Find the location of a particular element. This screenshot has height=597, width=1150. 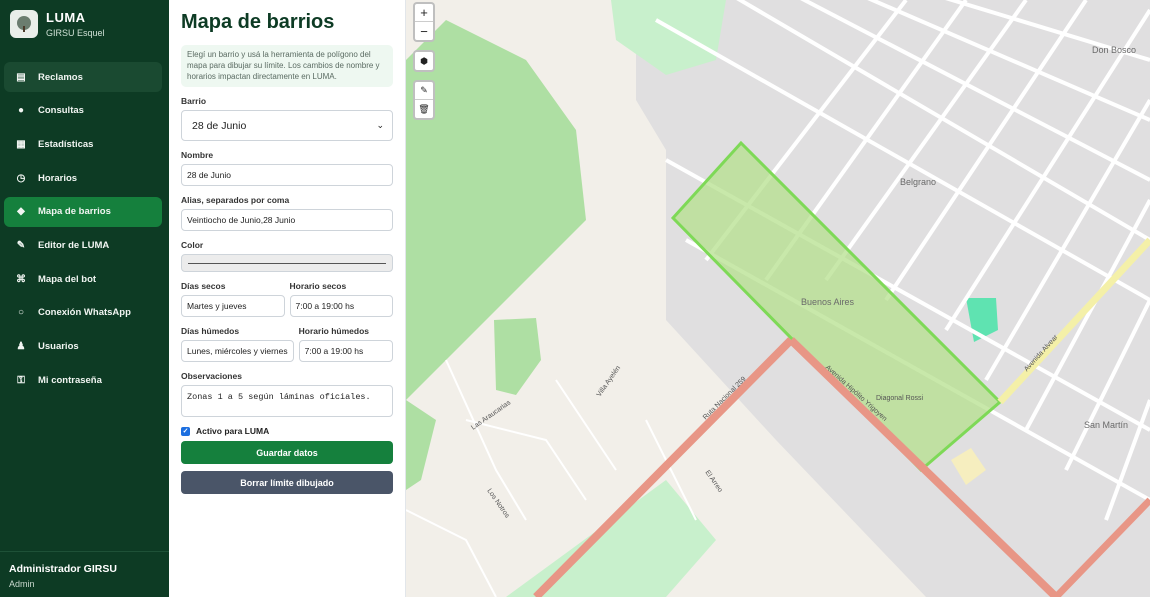

sidebar-item-usuarios: ♟ Usuarios is located at coordinates (83, 347).